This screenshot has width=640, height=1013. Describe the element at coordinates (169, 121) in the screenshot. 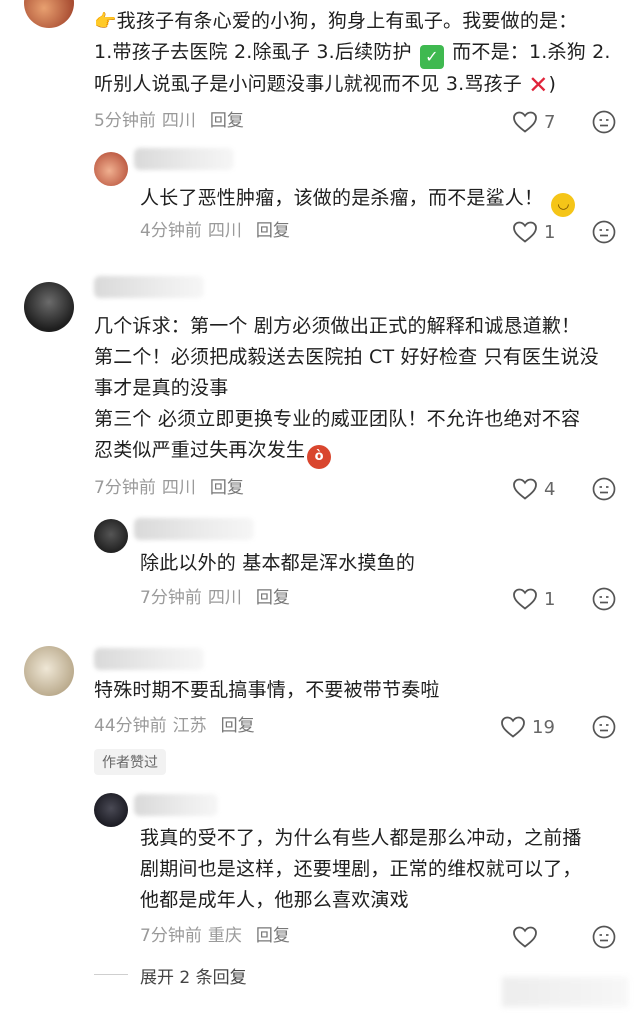

I see `comment-meta: 5分钟前 四川 回复` at that location.